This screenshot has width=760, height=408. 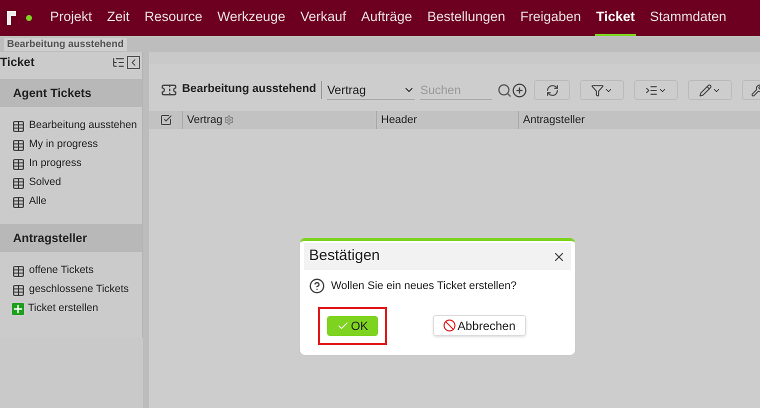 I want to click on nav-item: Werkzeuge, so click(x=251, y=18).